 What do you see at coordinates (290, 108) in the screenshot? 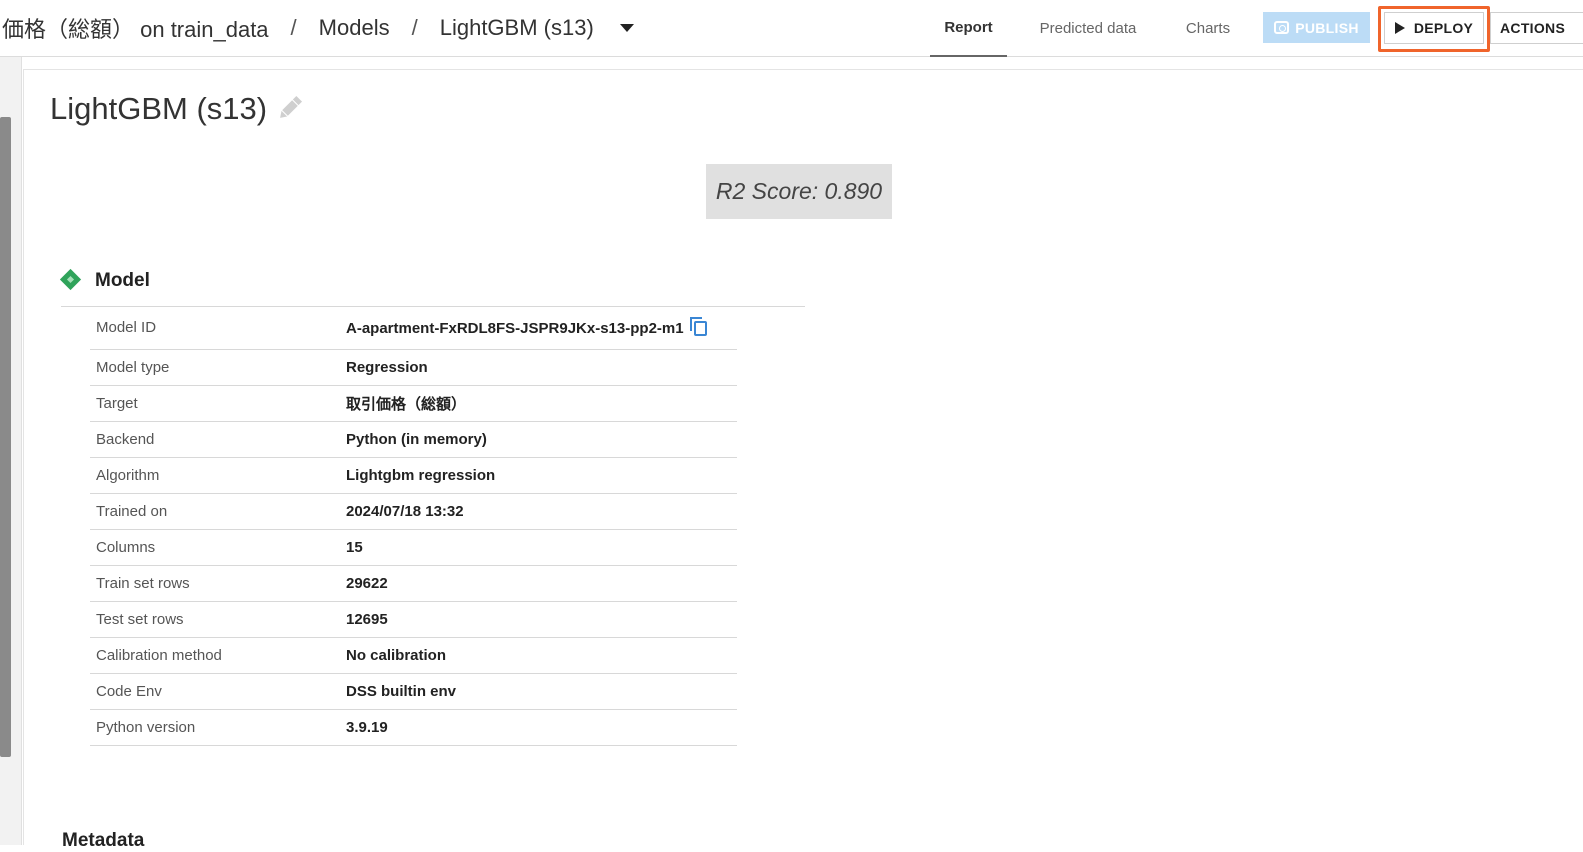
I see `pencil-icon` at bounding box center [290, 108].